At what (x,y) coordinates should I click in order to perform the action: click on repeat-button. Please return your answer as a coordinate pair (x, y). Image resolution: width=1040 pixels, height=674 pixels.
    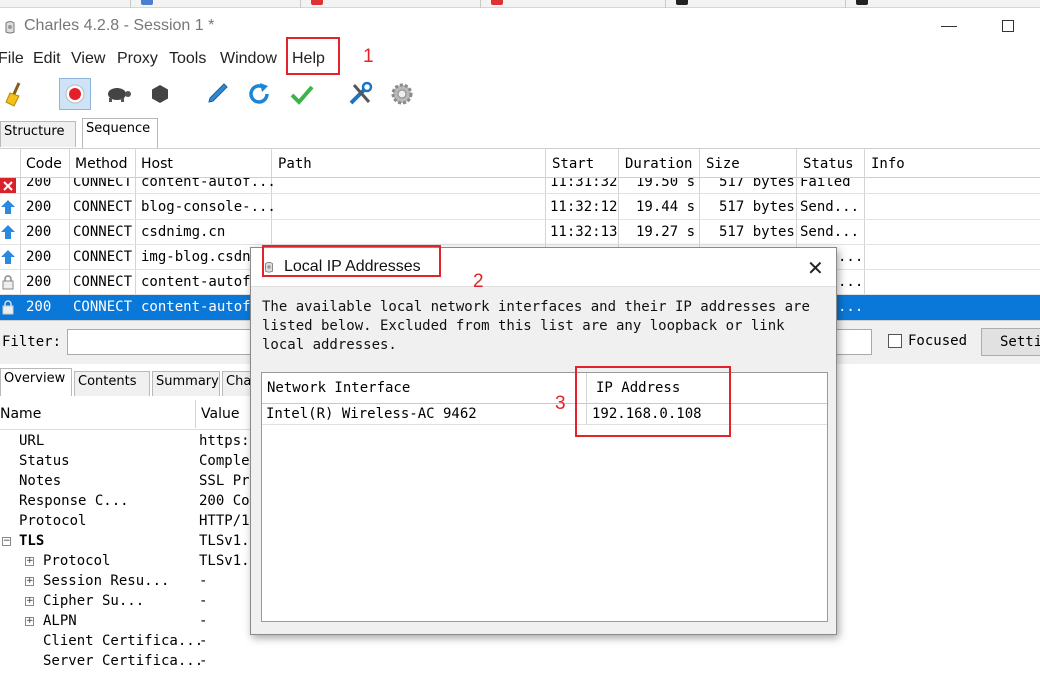
    Looking at the image, I should click on (259, 94).